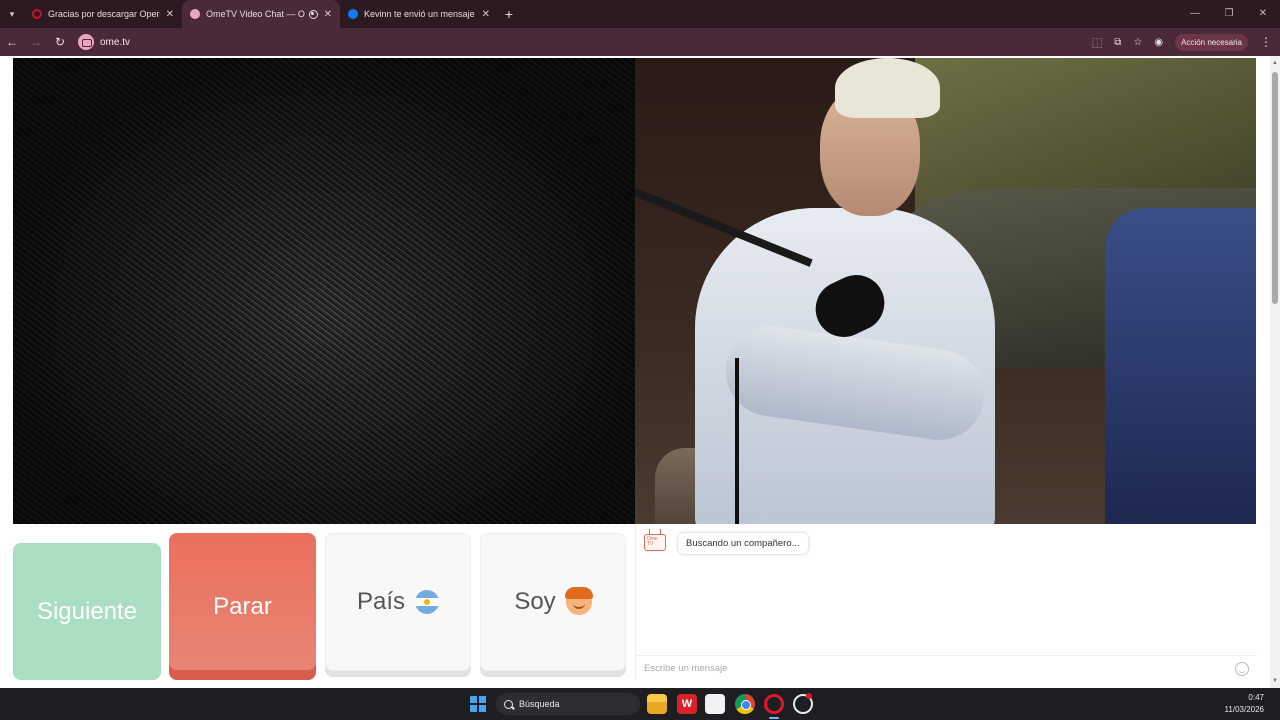 The height and width of the screenshot is (720, 1280). I want to click on maximize-icon: ❐, so click(1229, 14).